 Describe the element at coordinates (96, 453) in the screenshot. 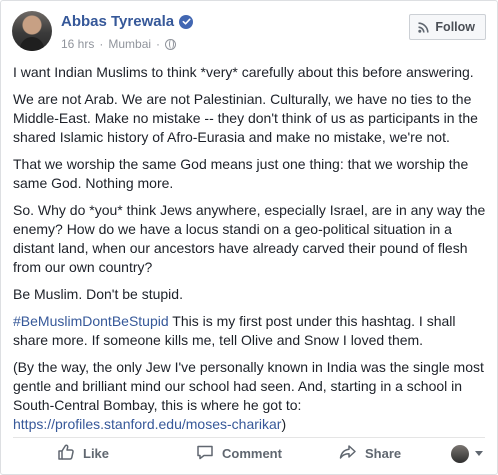

I see `like-label: Like` at that location.